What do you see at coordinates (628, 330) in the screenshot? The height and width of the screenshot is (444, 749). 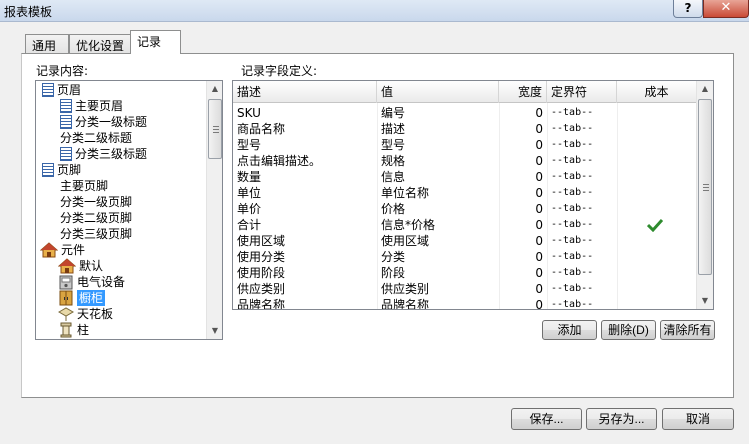 I see `delete-button: 删除(D)` at bounding box center [628, 330].